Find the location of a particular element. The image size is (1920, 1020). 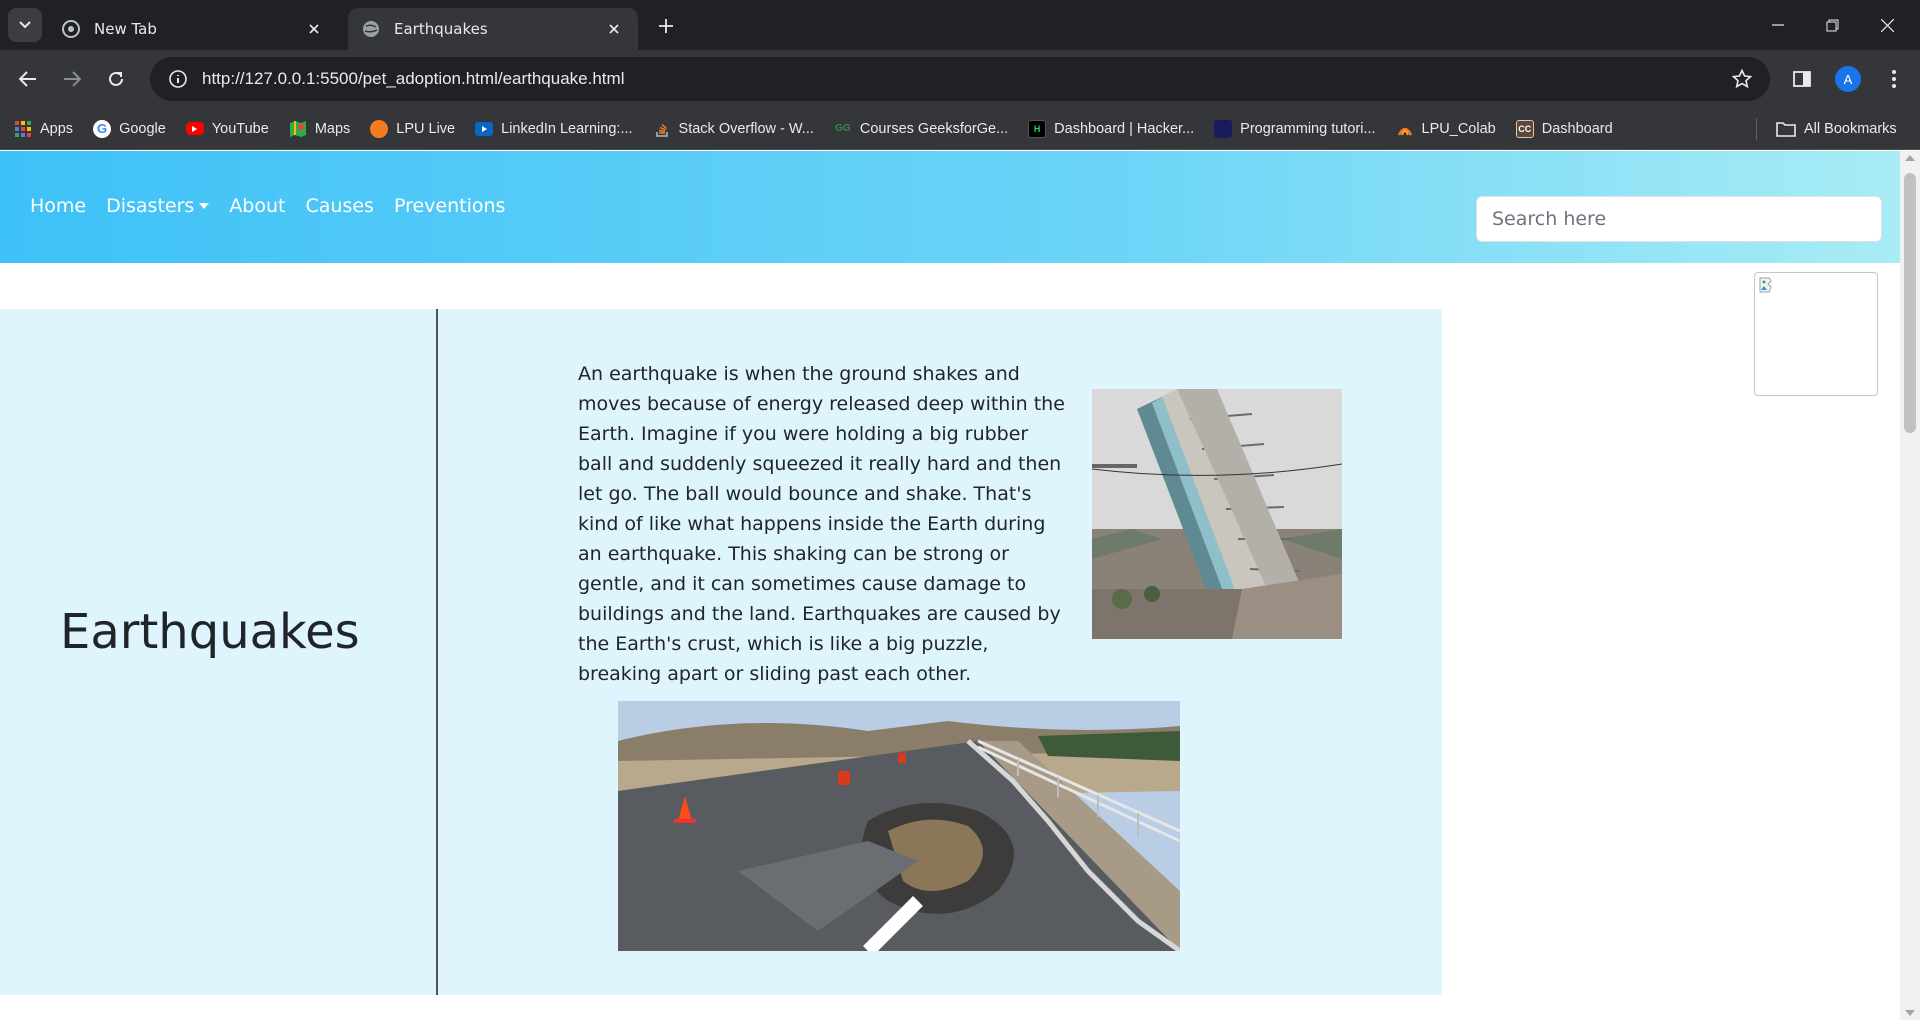

page-title: Earthquakes is located at coordinates (210, 632).